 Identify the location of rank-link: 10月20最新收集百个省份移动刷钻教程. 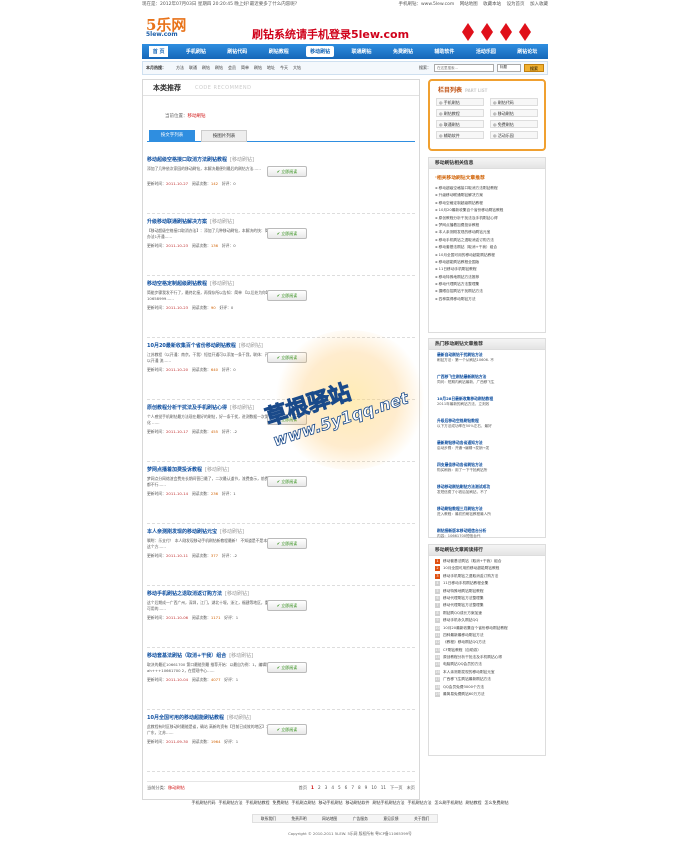
(475, 628).